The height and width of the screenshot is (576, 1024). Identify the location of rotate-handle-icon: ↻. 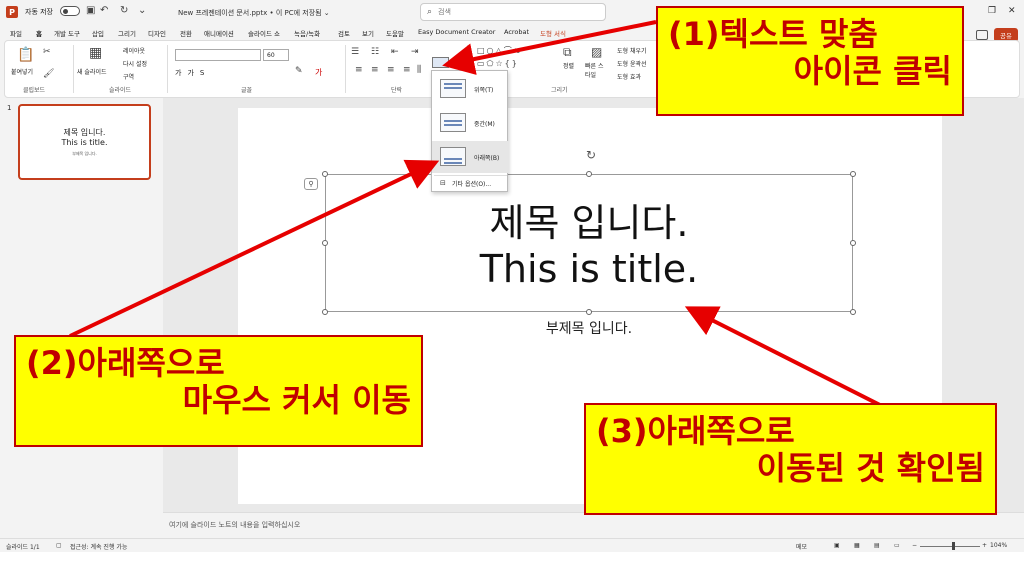
(591, 155).